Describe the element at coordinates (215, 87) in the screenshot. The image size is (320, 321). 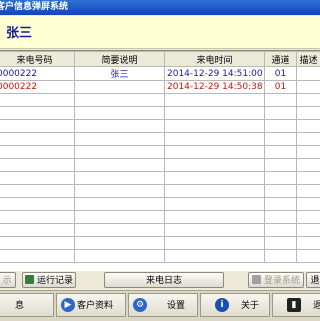
I see `cell-time: 2014-12-29 14:50:38` at that location.